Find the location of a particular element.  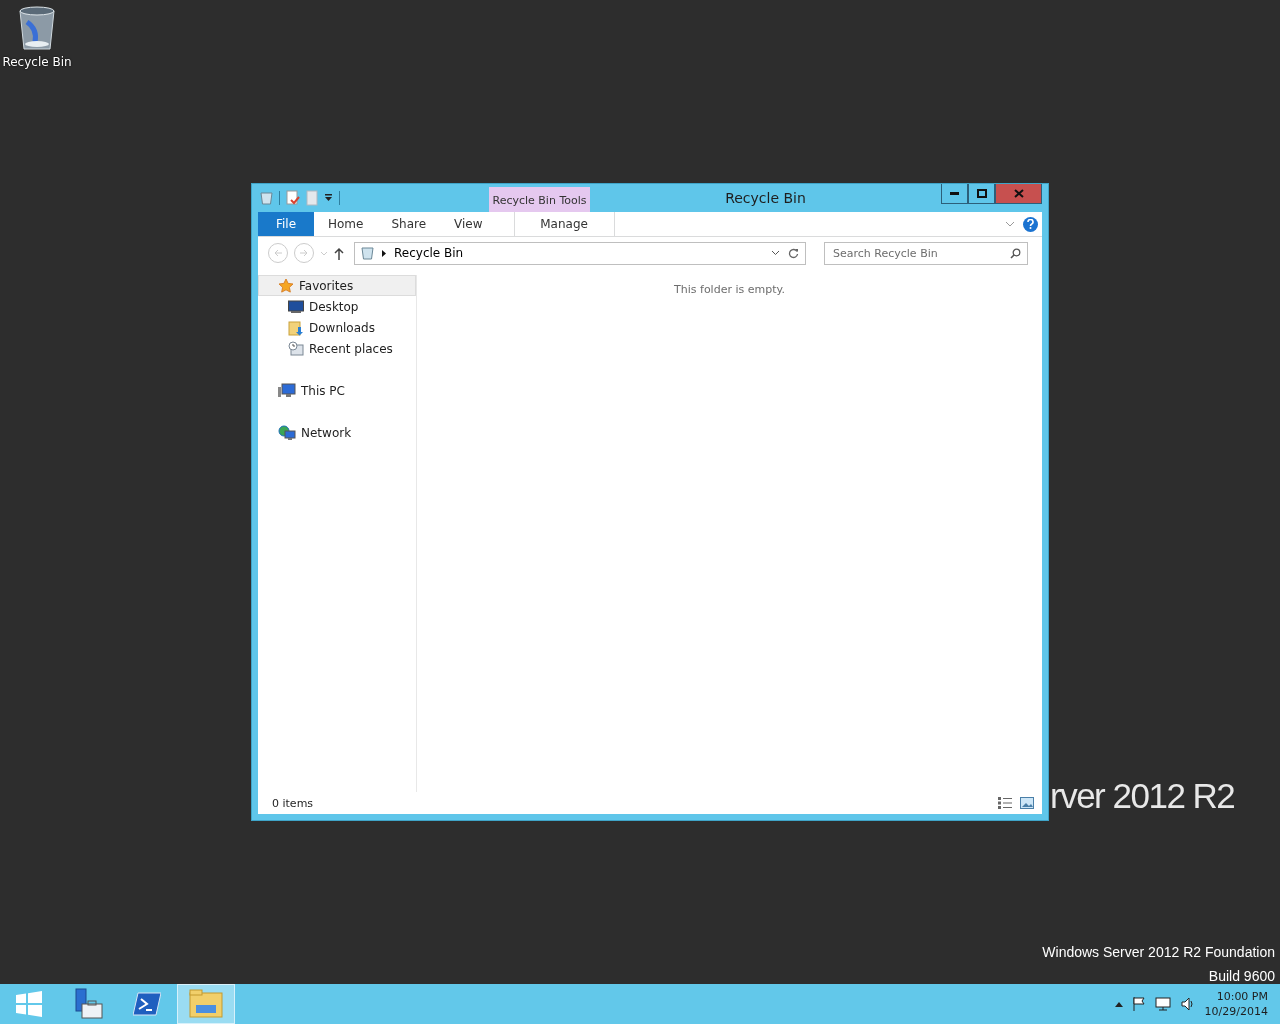

forward-arrow-icon is located at coordinates (304, 253).